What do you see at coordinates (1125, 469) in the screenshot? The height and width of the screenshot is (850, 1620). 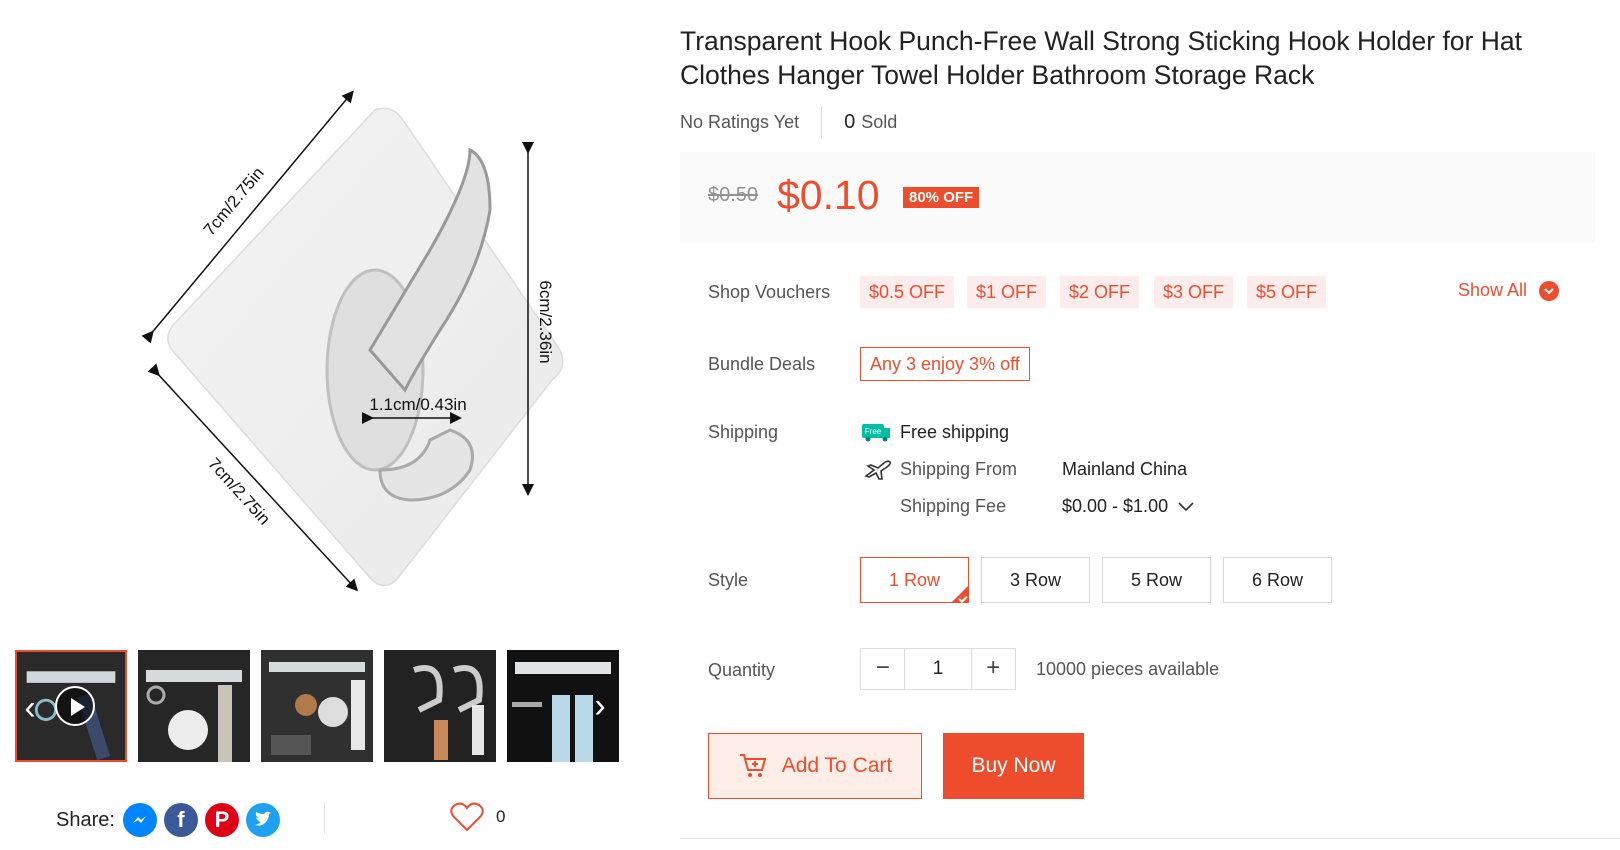 I see `shipping-from-value: Mainland China` at bounding box center [1125, 469].